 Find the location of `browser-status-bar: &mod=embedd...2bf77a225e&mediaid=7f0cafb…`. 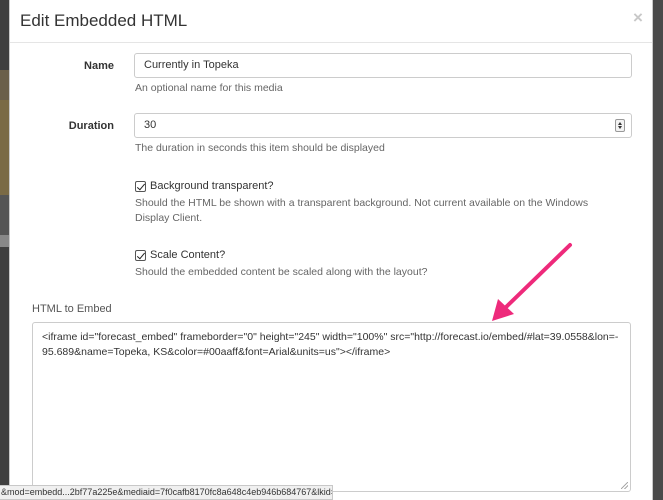

browser-status-bar: &mod=embedd...2bf77a225e&mediaid=7f0cafb… is located at coordinates (166, 492).